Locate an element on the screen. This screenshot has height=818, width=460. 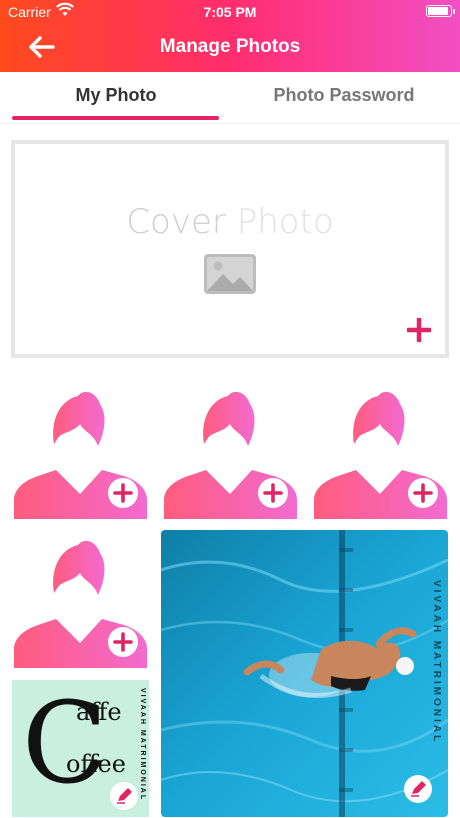
image-placeholder-icon is located at coordinates (230, 274).